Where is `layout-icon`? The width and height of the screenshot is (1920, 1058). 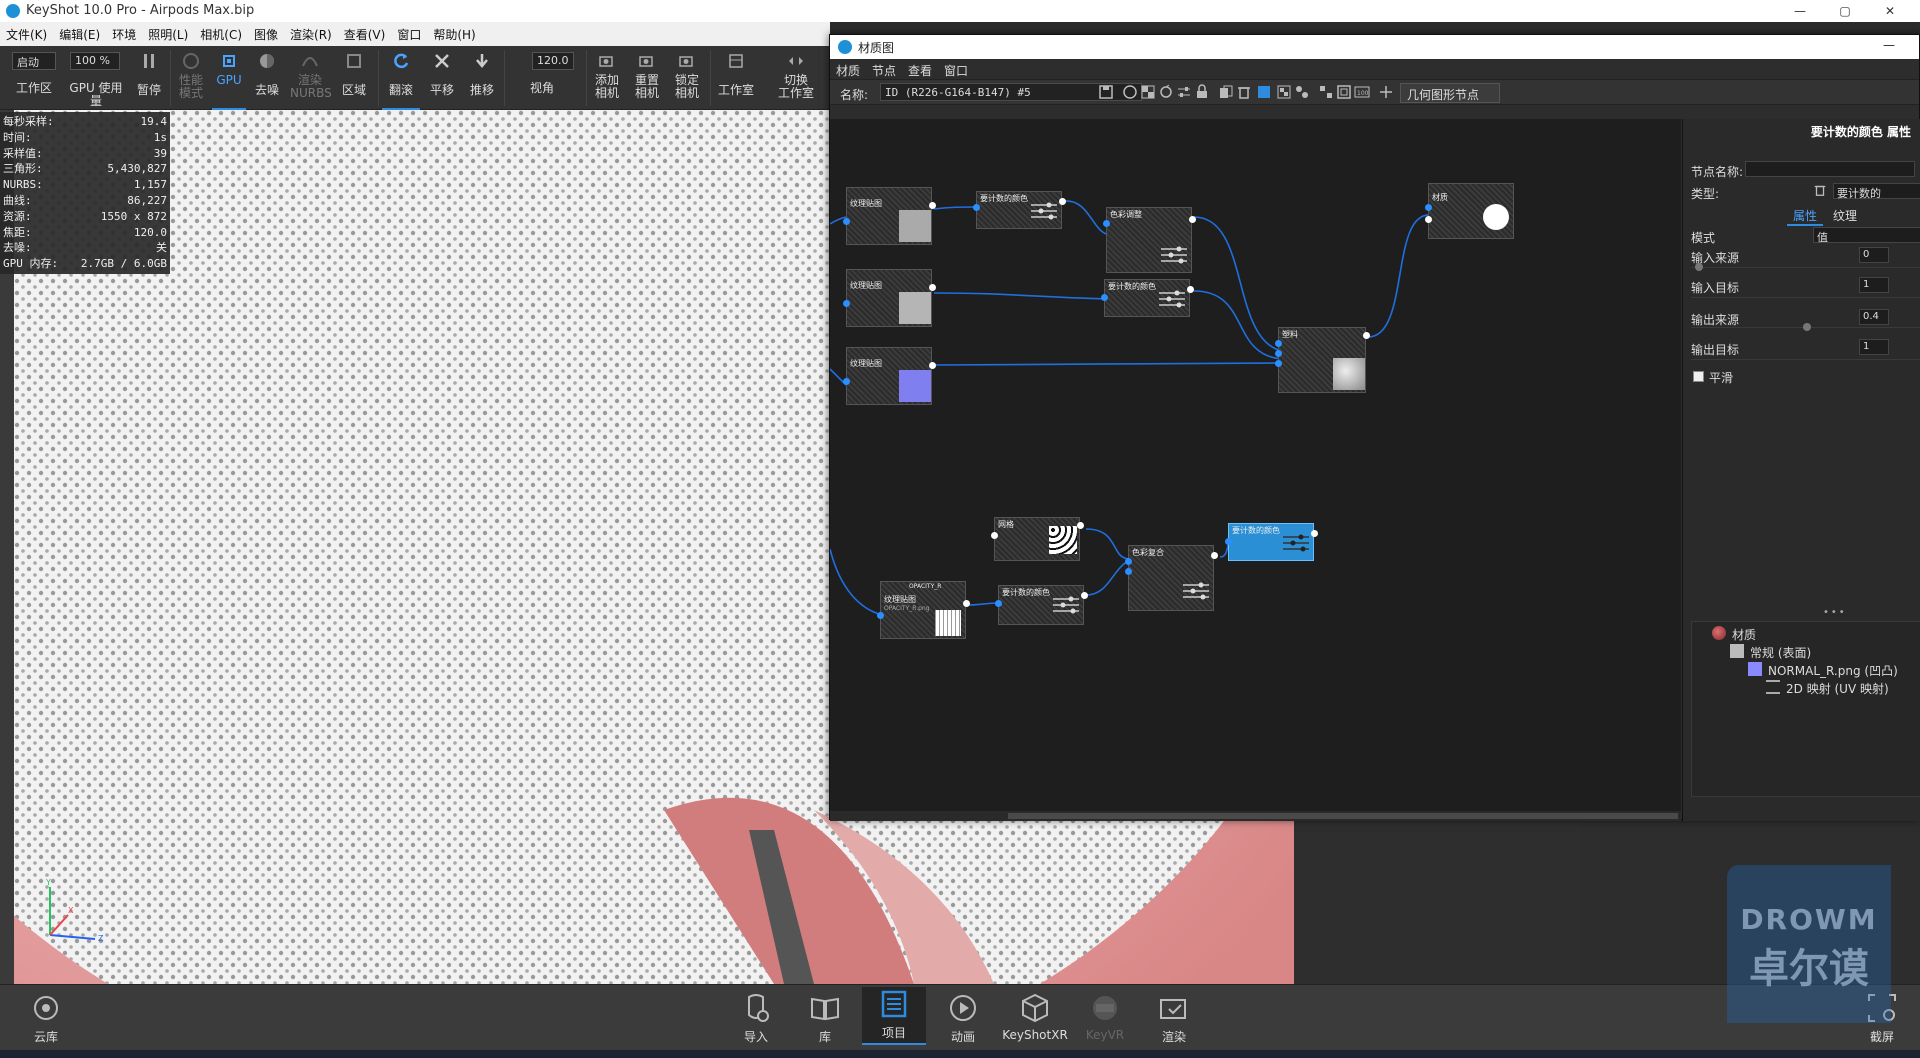
layout-icon is located at coordinates (1327, 93).